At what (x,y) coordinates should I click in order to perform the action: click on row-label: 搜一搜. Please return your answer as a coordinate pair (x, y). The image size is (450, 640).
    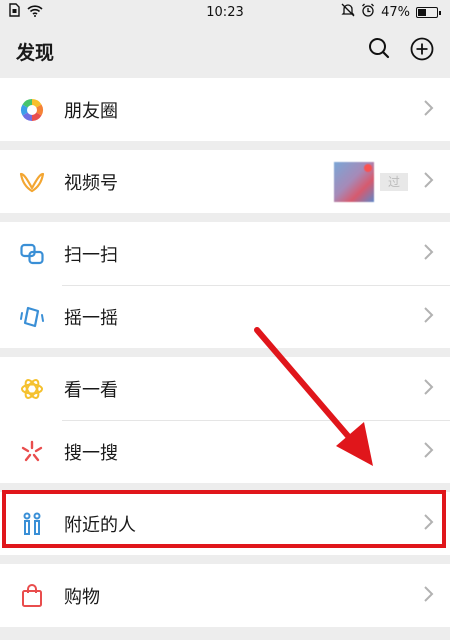
    Looking at the image, I should click on (91, 453).